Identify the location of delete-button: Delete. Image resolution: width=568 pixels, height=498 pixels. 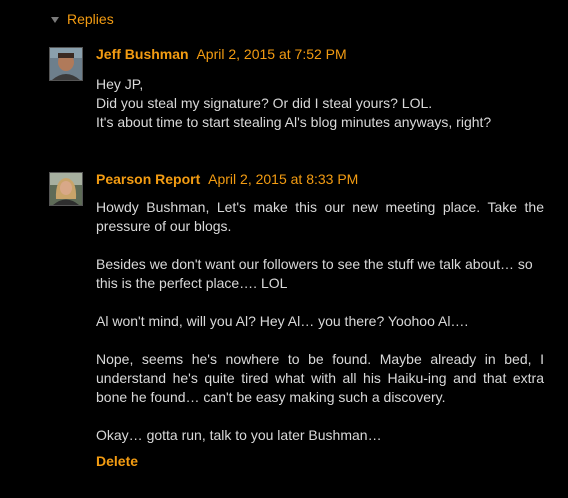
(117, 461).